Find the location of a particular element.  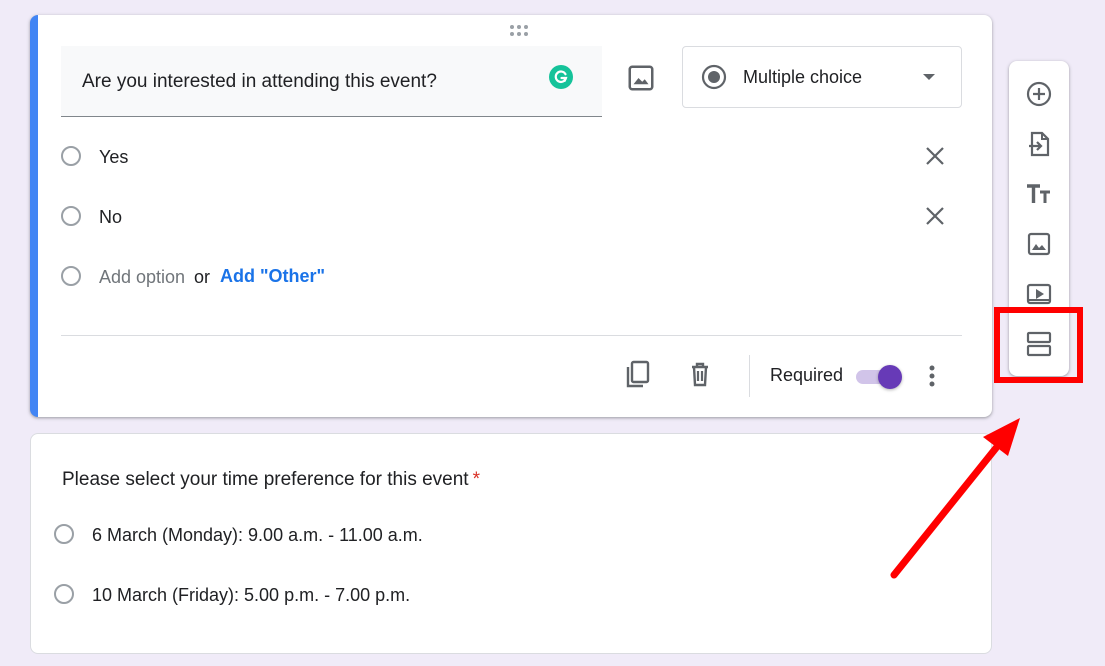

delete-icon is located at coordinates (700, 374).